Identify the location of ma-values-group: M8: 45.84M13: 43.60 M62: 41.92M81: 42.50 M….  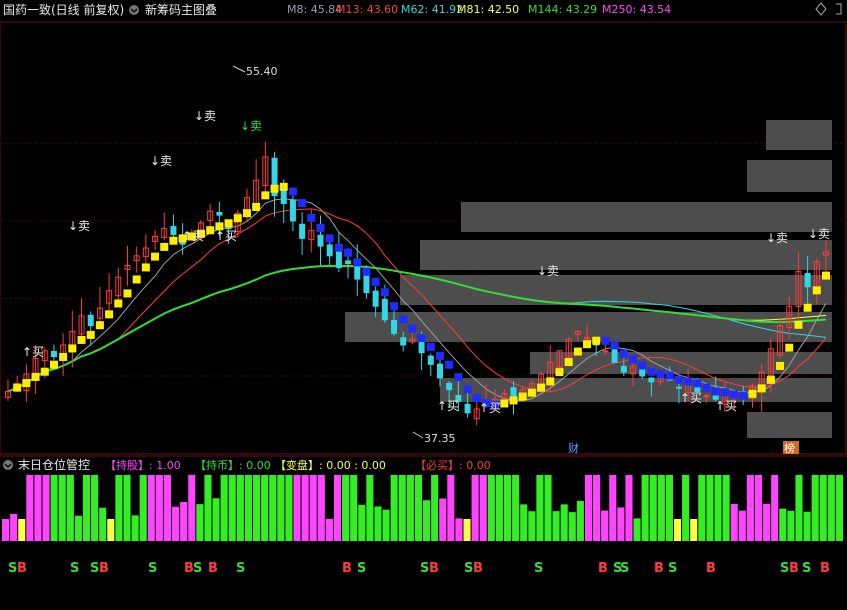
(479, 9).